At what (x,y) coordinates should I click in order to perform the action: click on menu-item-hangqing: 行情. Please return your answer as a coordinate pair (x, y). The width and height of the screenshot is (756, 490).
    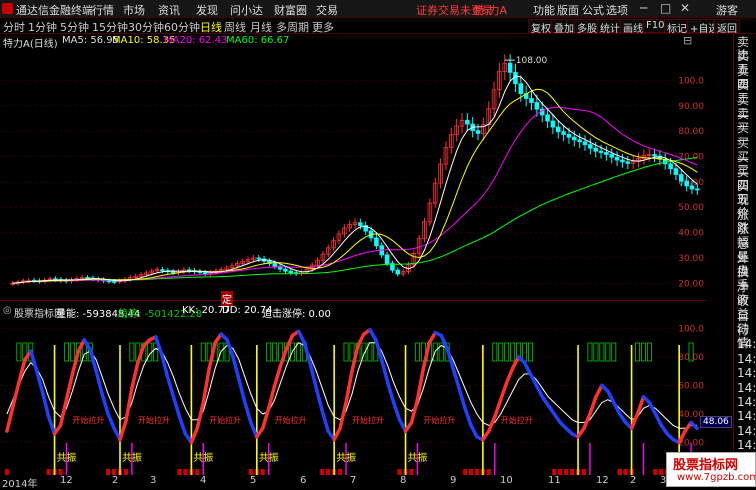
    Looking at the image, I should click on (103, 10).